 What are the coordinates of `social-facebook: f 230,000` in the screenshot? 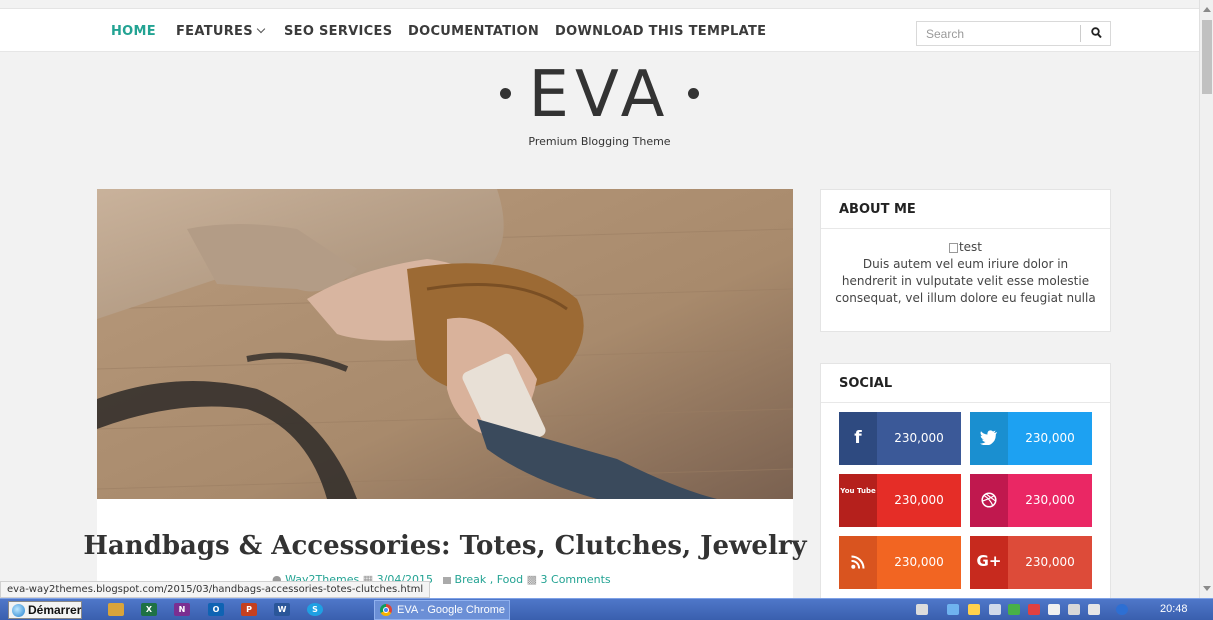 It's located at (900, 438).